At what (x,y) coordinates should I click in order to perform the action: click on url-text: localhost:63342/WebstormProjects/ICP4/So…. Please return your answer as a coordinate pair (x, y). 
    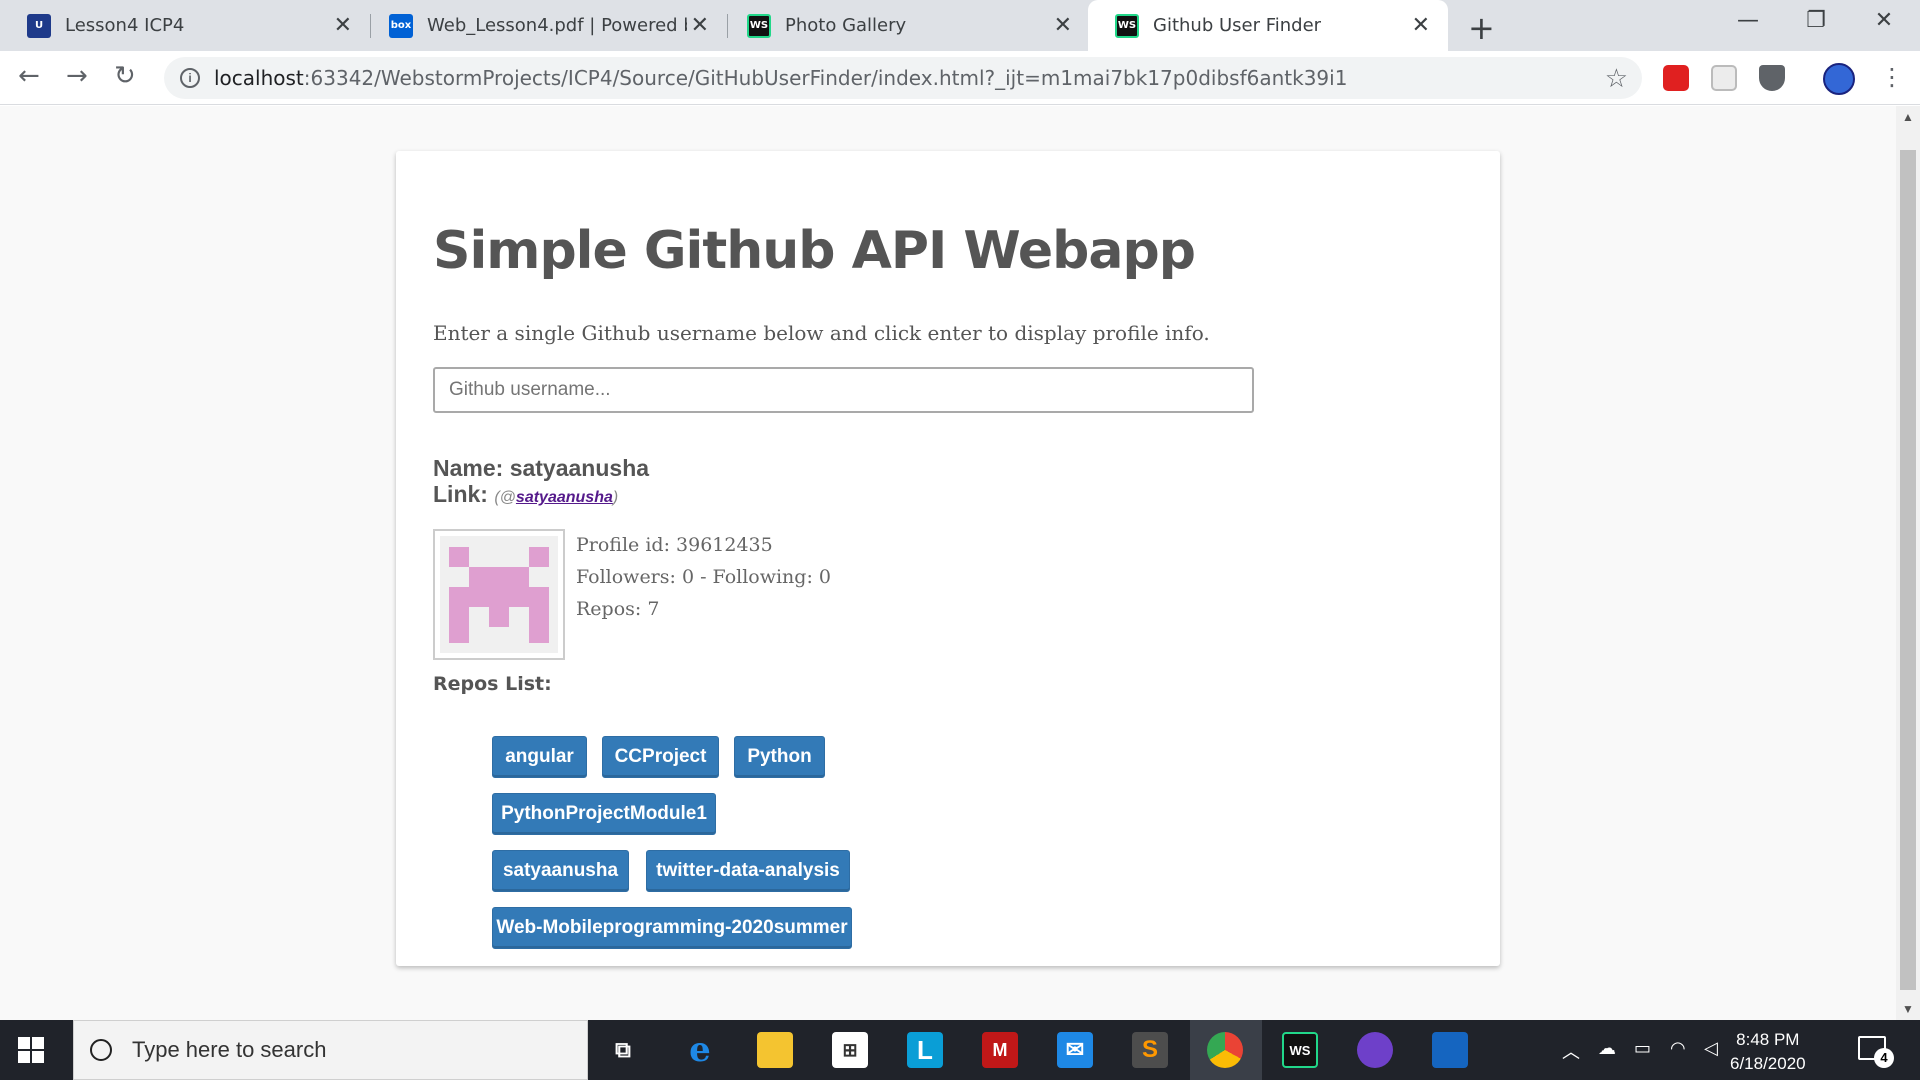
    Looking at the image, I should click on (780, 78).